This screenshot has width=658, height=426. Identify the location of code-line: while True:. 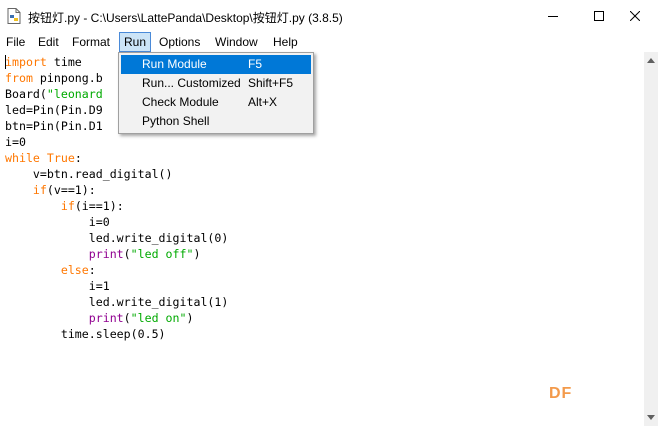
(43, 158).